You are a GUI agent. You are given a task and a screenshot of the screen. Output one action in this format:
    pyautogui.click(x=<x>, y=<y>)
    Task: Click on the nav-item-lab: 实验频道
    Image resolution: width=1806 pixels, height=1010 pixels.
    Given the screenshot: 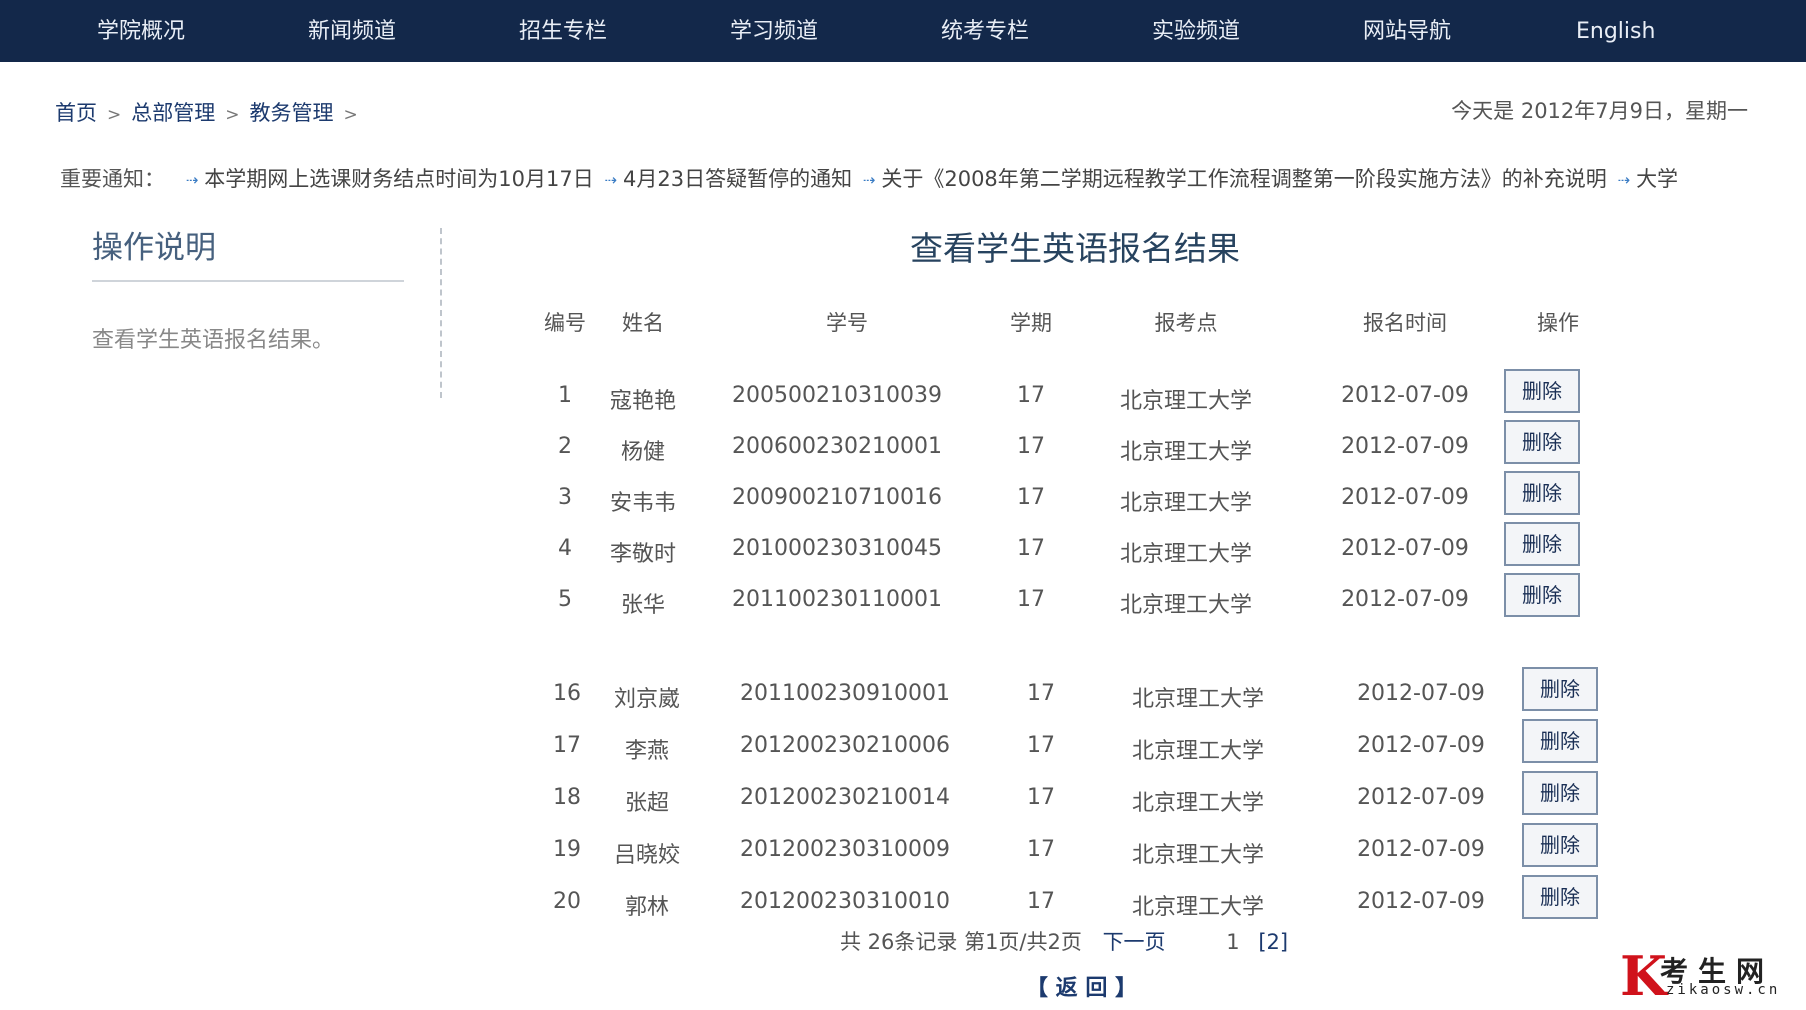 What is the action you would take?
    pyautogui.click(x=1196, y=31)
    